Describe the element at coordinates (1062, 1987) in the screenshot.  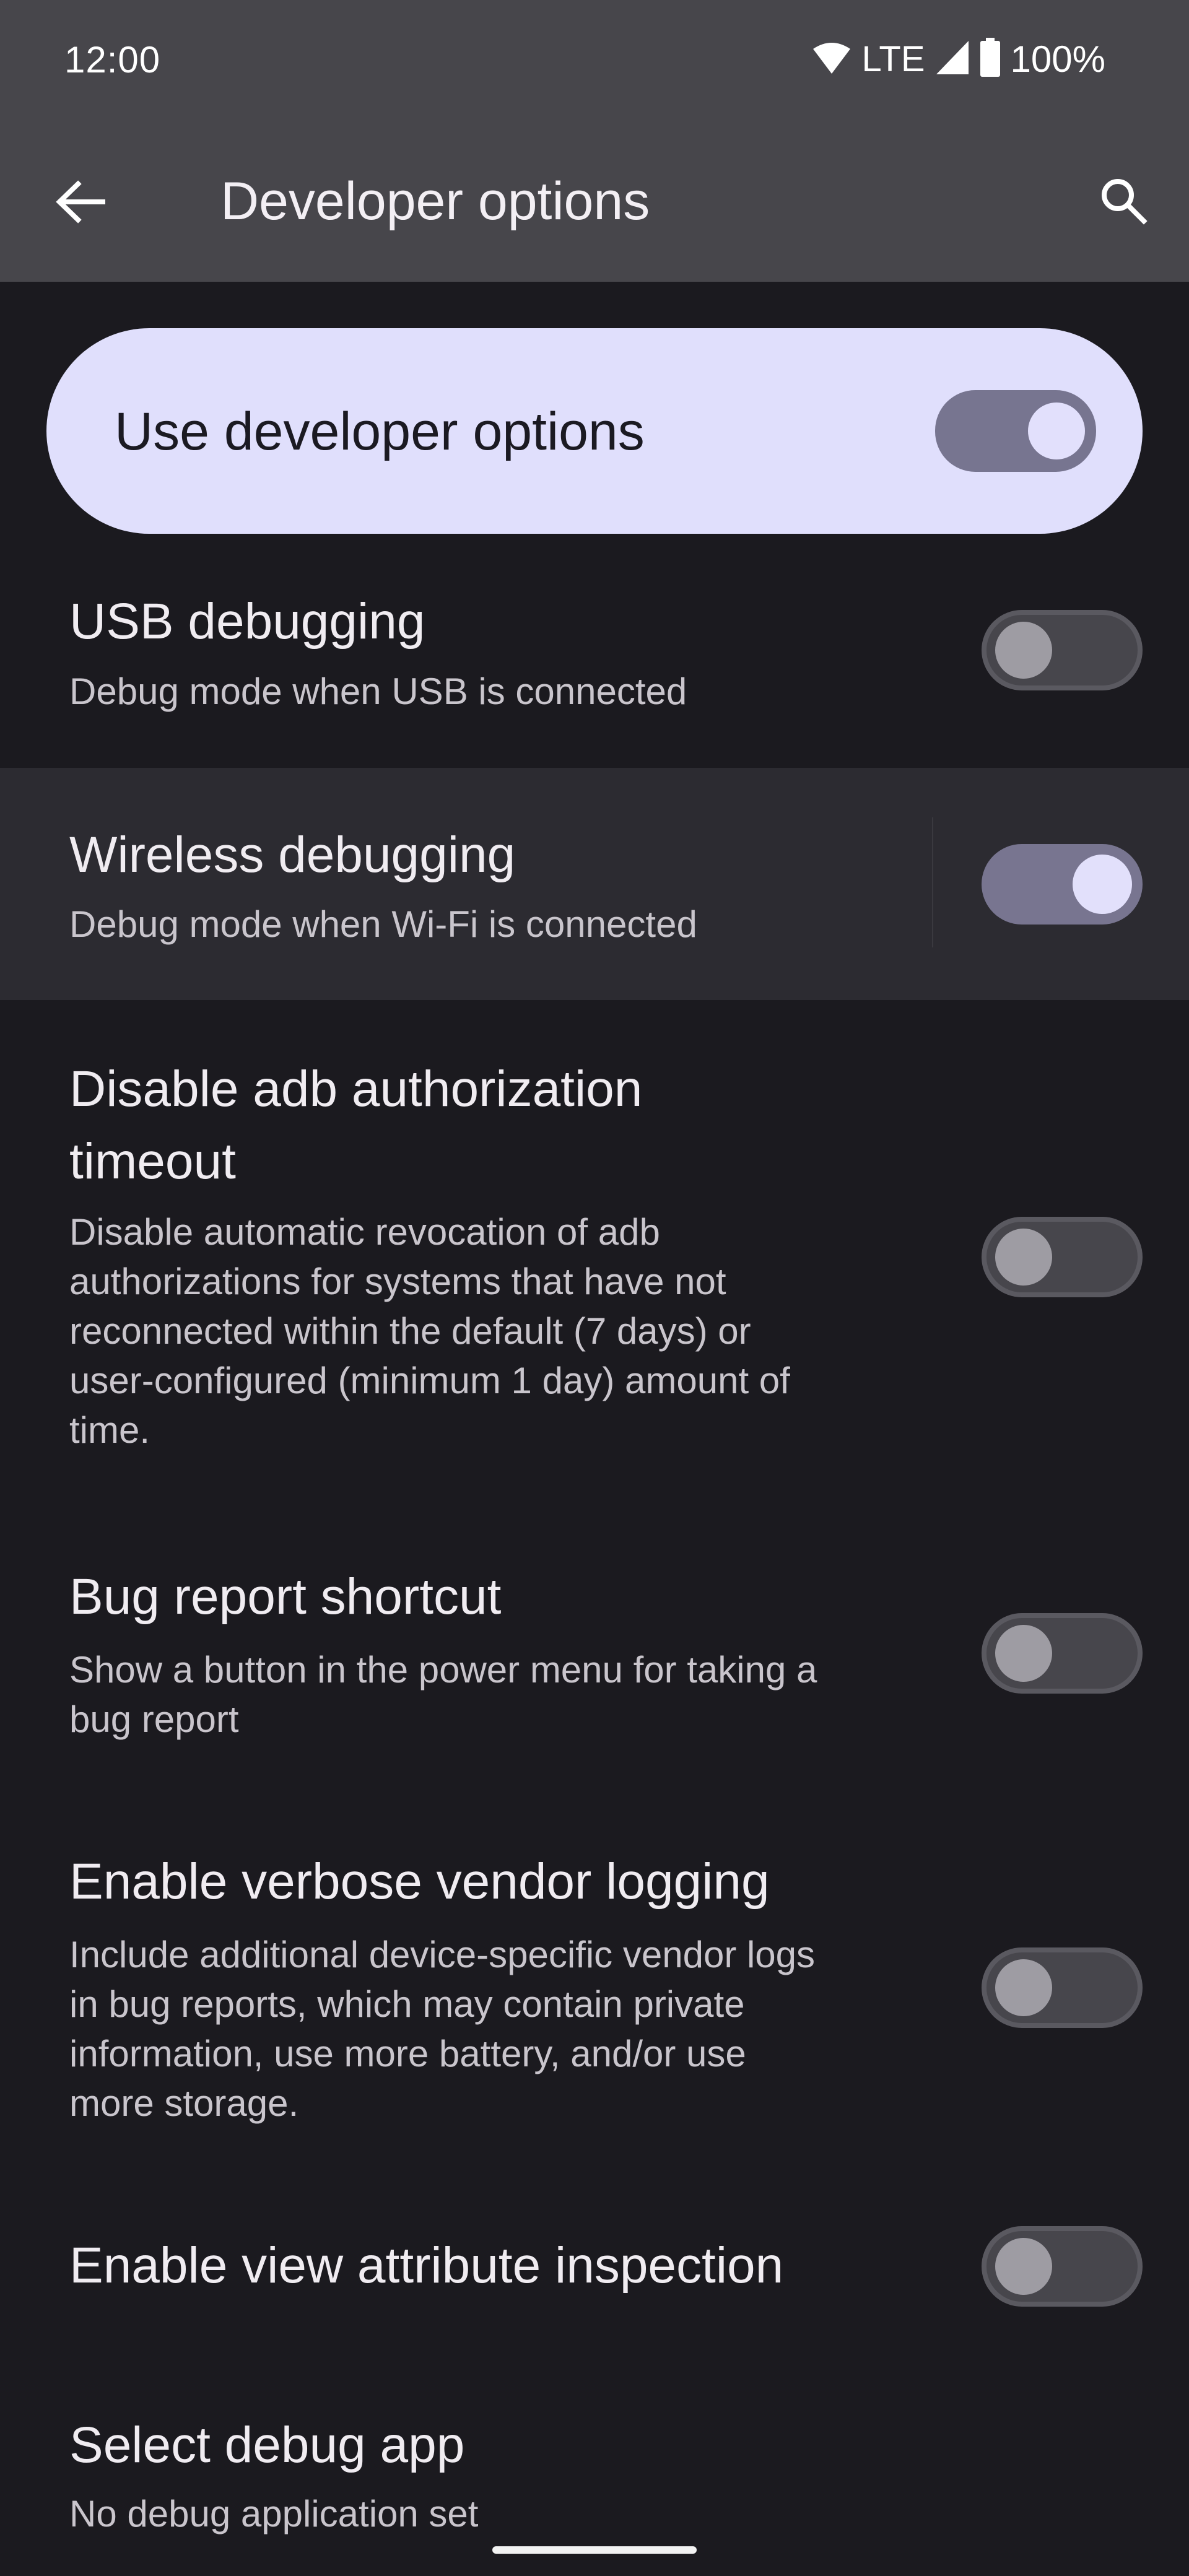
I see `verbose-vendor-logging-toggle` at that location.